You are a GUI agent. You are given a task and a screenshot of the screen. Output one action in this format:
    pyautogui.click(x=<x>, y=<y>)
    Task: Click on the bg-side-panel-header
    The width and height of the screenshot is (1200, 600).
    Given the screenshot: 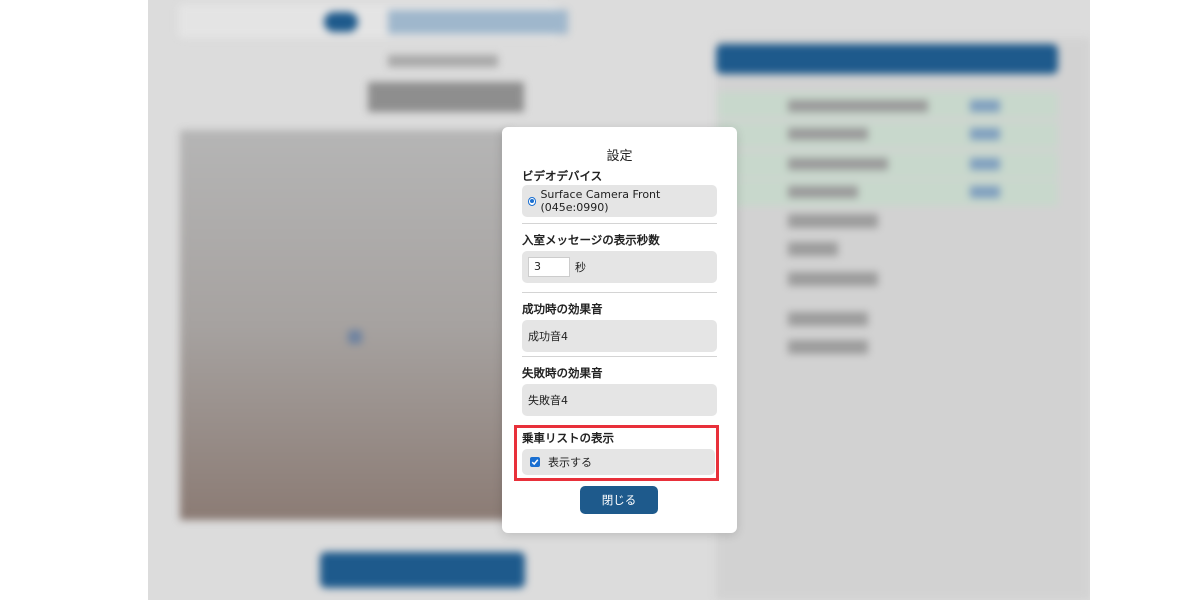 What is the action you would take?
    pyautogui.click(x=887, y=59)
    